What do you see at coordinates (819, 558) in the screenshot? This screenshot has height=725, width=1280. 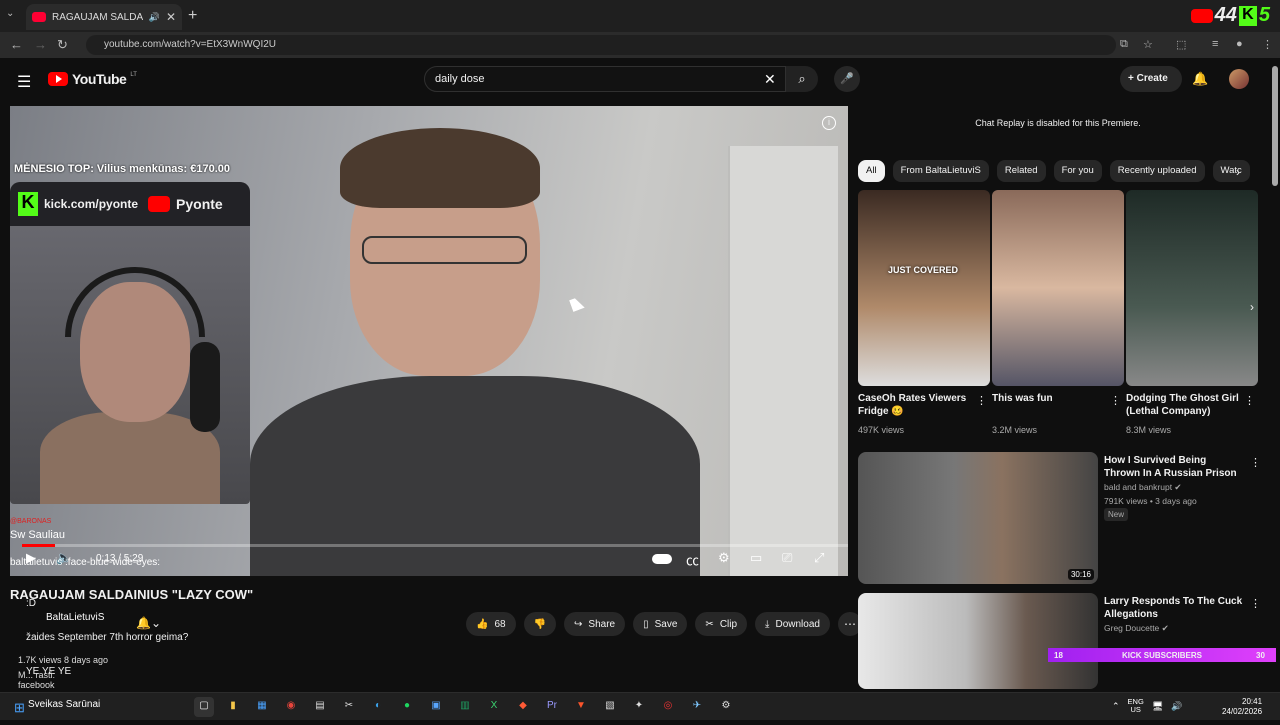 I see `fullscreen-icon: ⤢` at bounding box center [819, 558].